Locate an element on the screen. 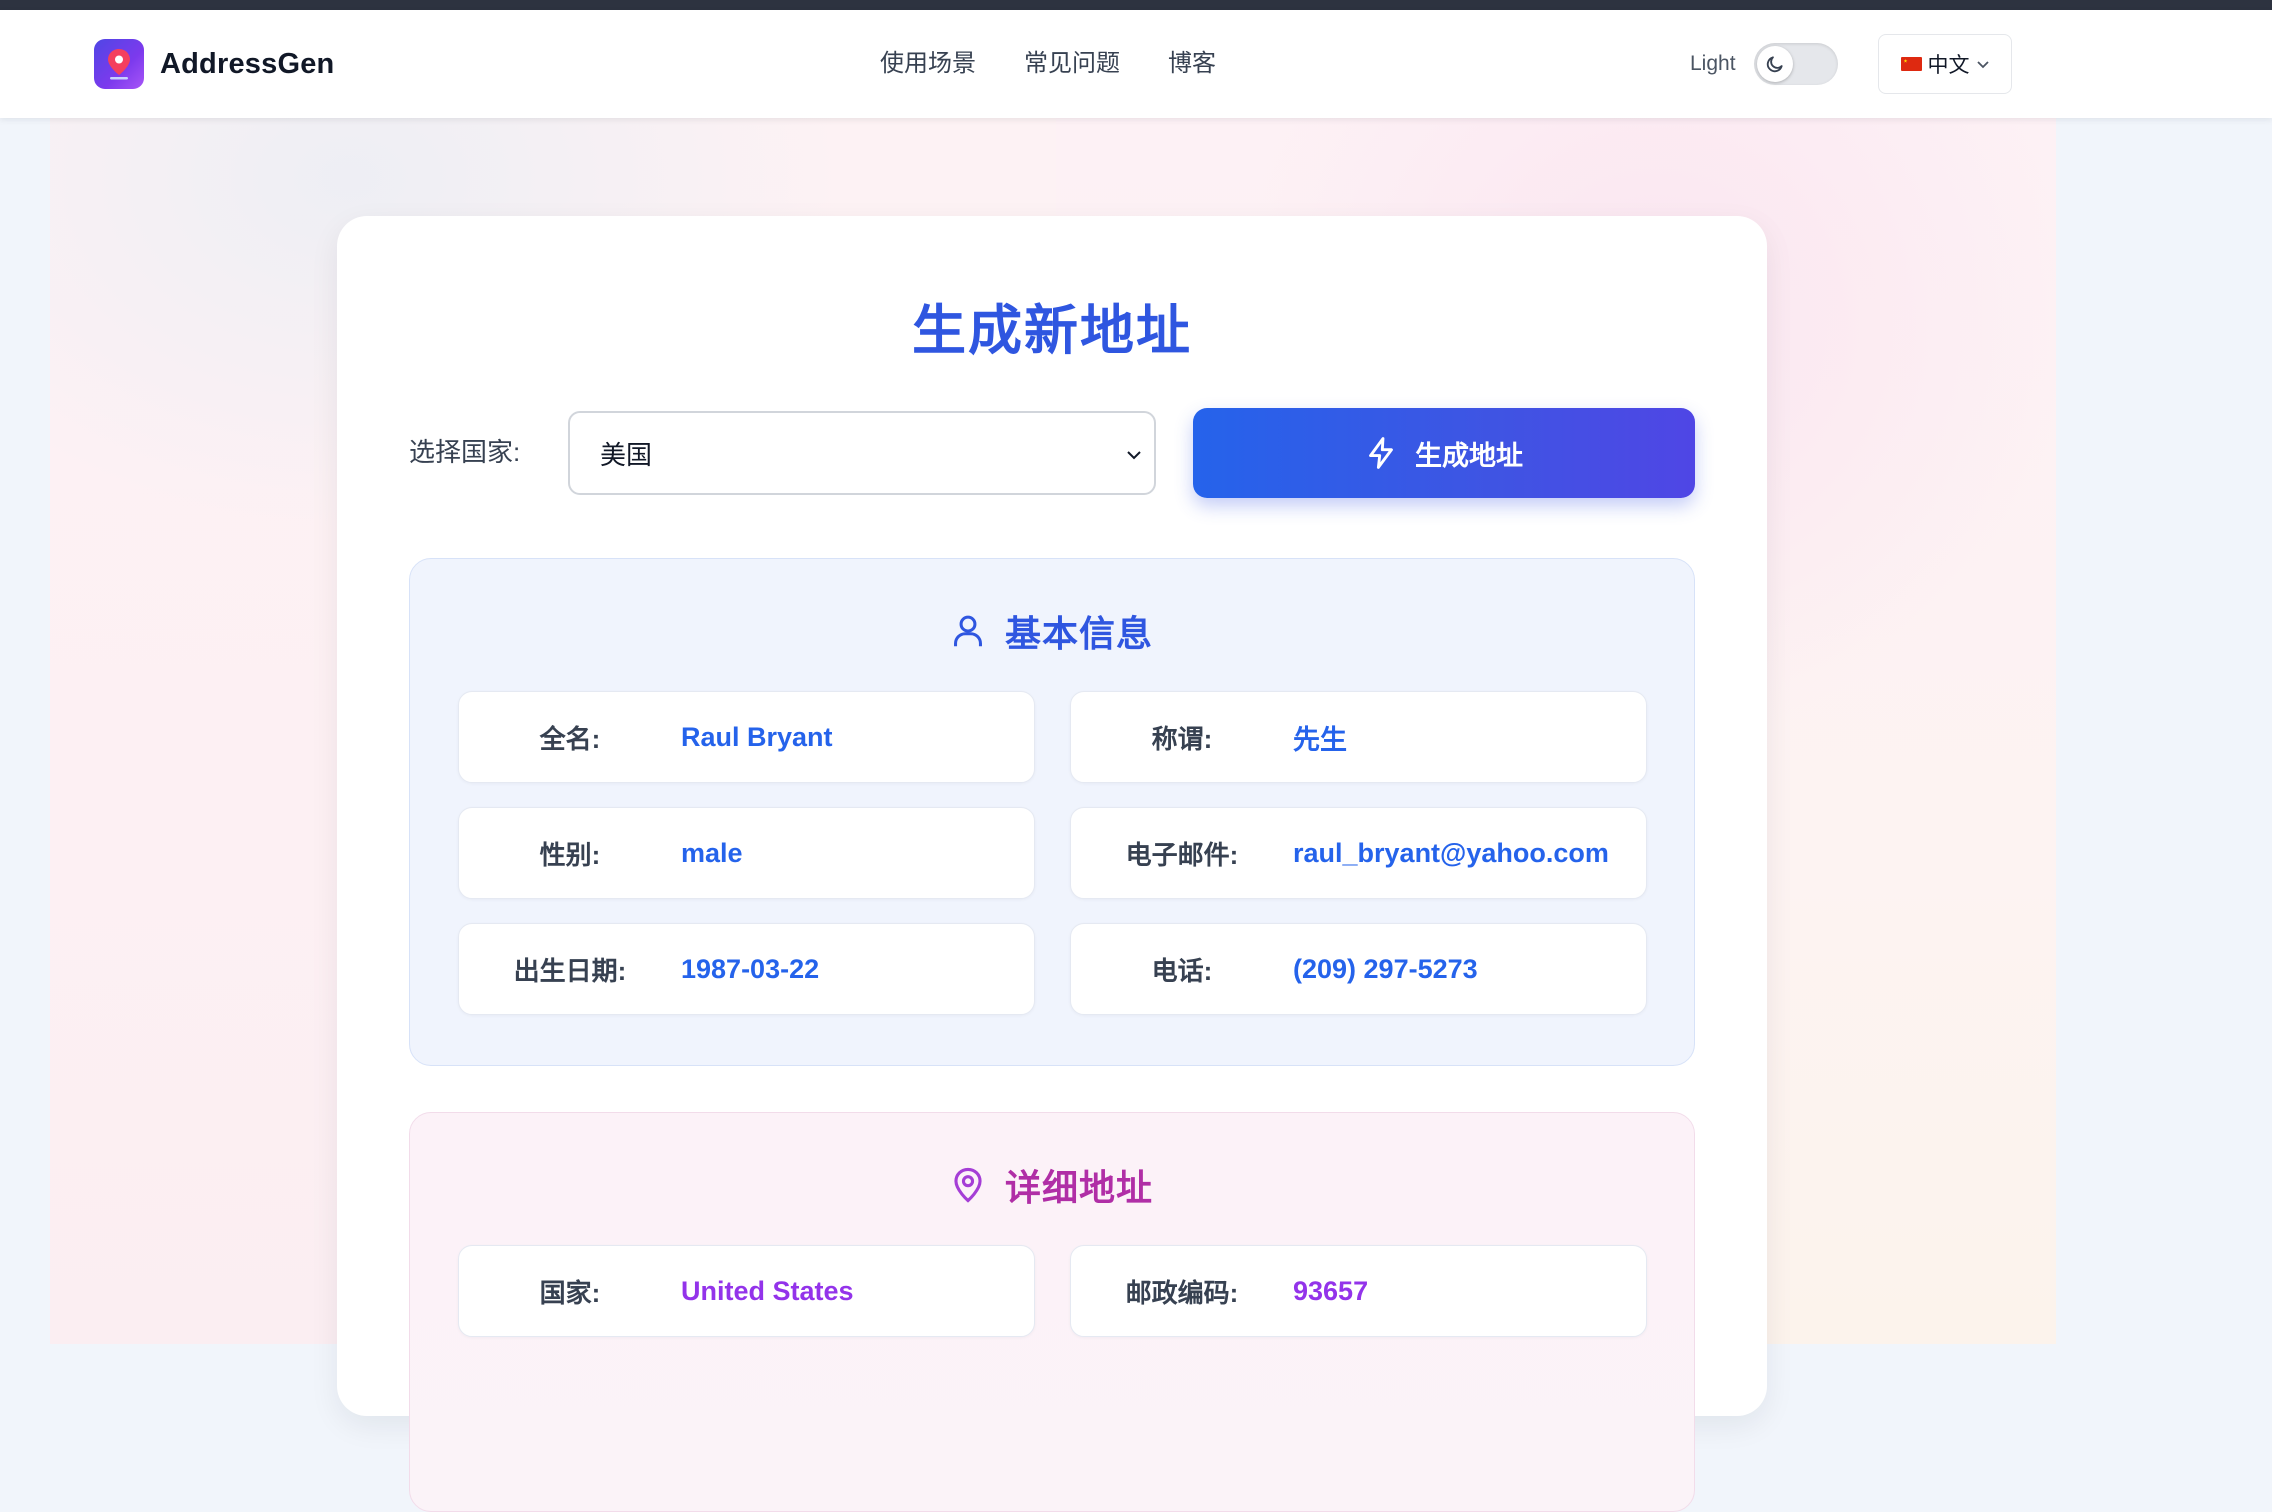  field-postal-code: 邮政编码: 93657 is located at coordinates (1358, 1291).